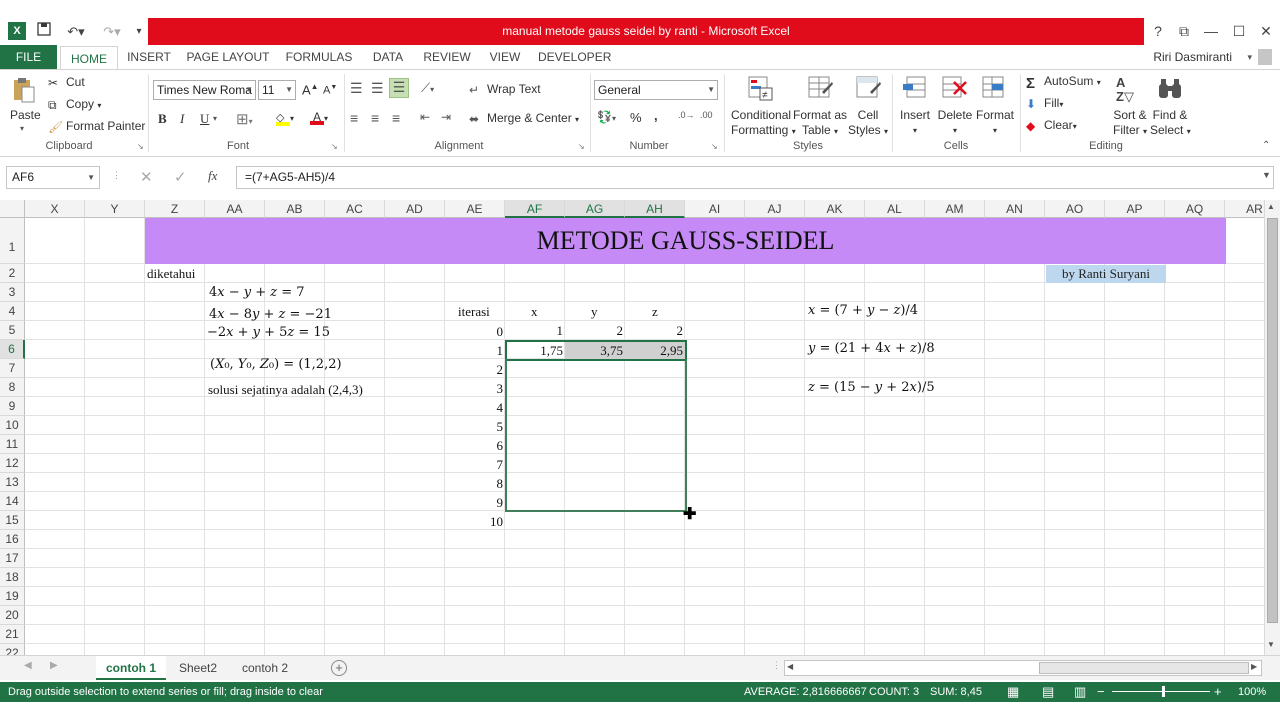  I want to click on wrap-text-button: ↵ Wrap Text, so click(505, 89).